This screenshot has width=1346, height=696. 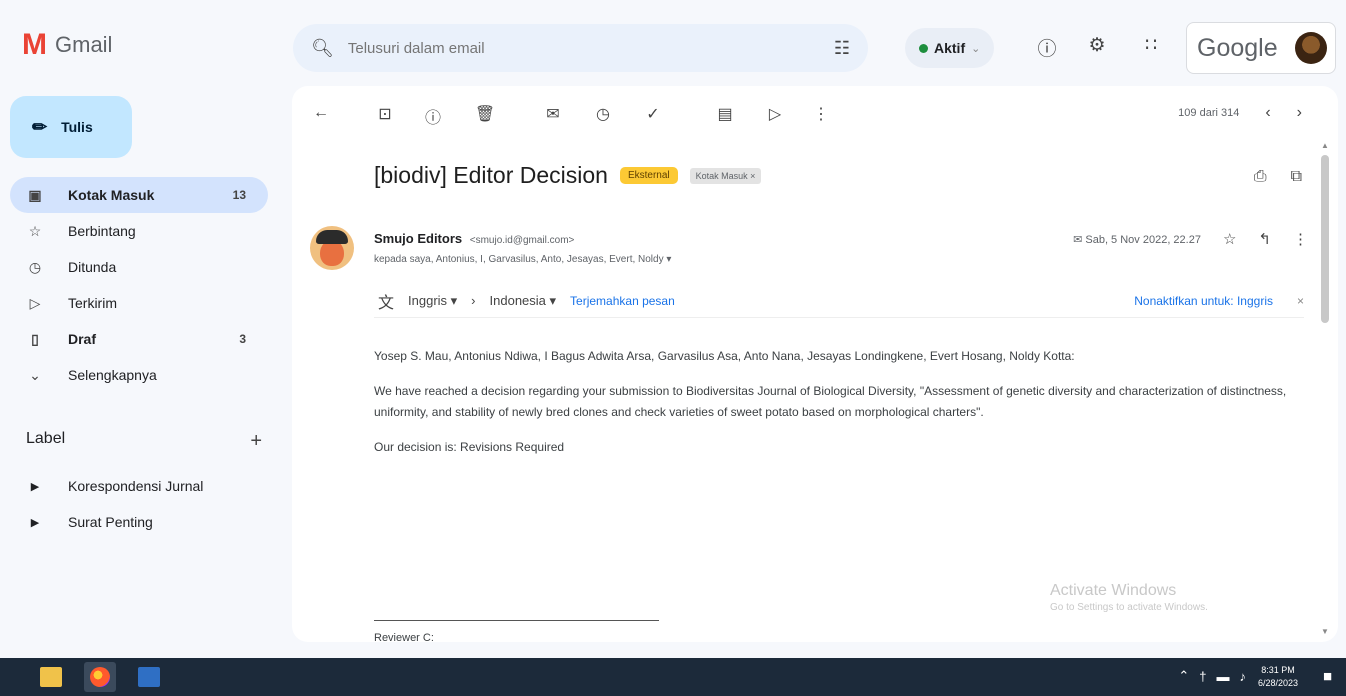 What do you see at coordinates (92, 303) in the screenshot?
I see `sidebar-item-label: Terkirim` at bounding box center [92, 303].